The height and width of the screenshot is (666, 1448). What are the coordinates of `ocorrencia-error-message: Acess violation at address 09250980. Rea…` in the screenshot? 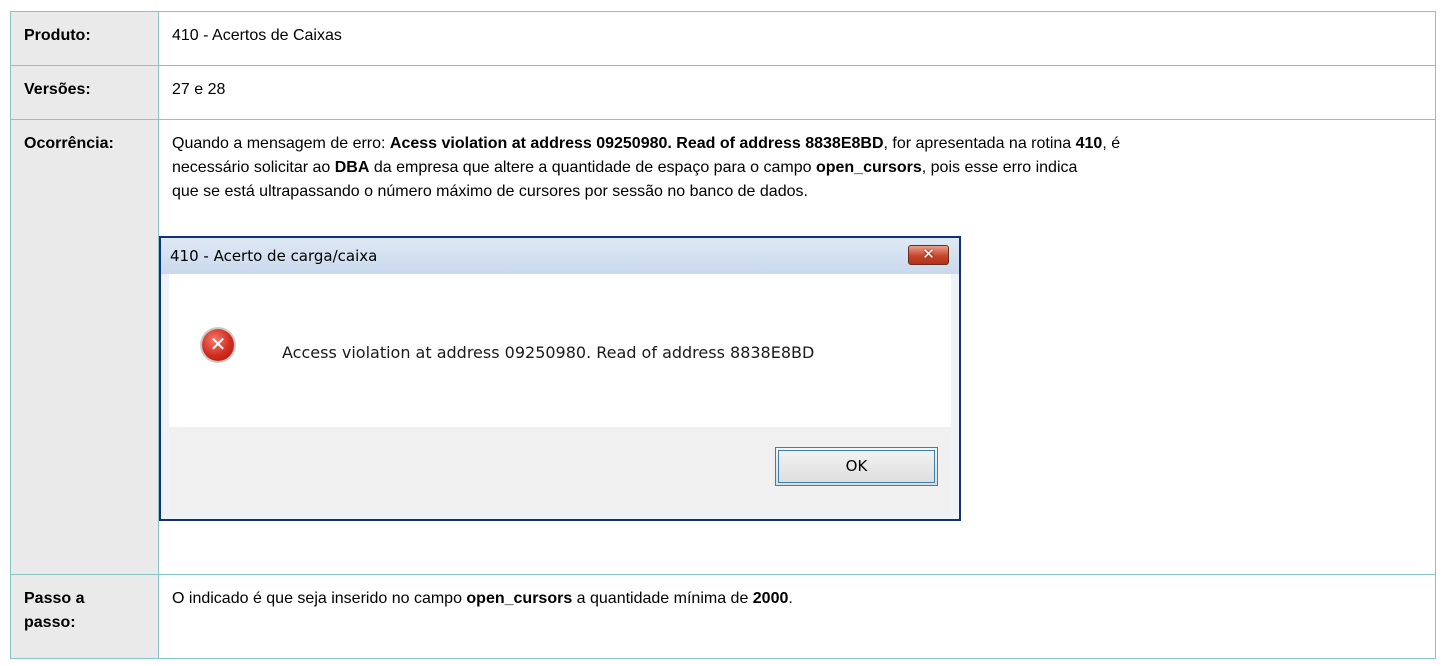 It's located at (636, 143).